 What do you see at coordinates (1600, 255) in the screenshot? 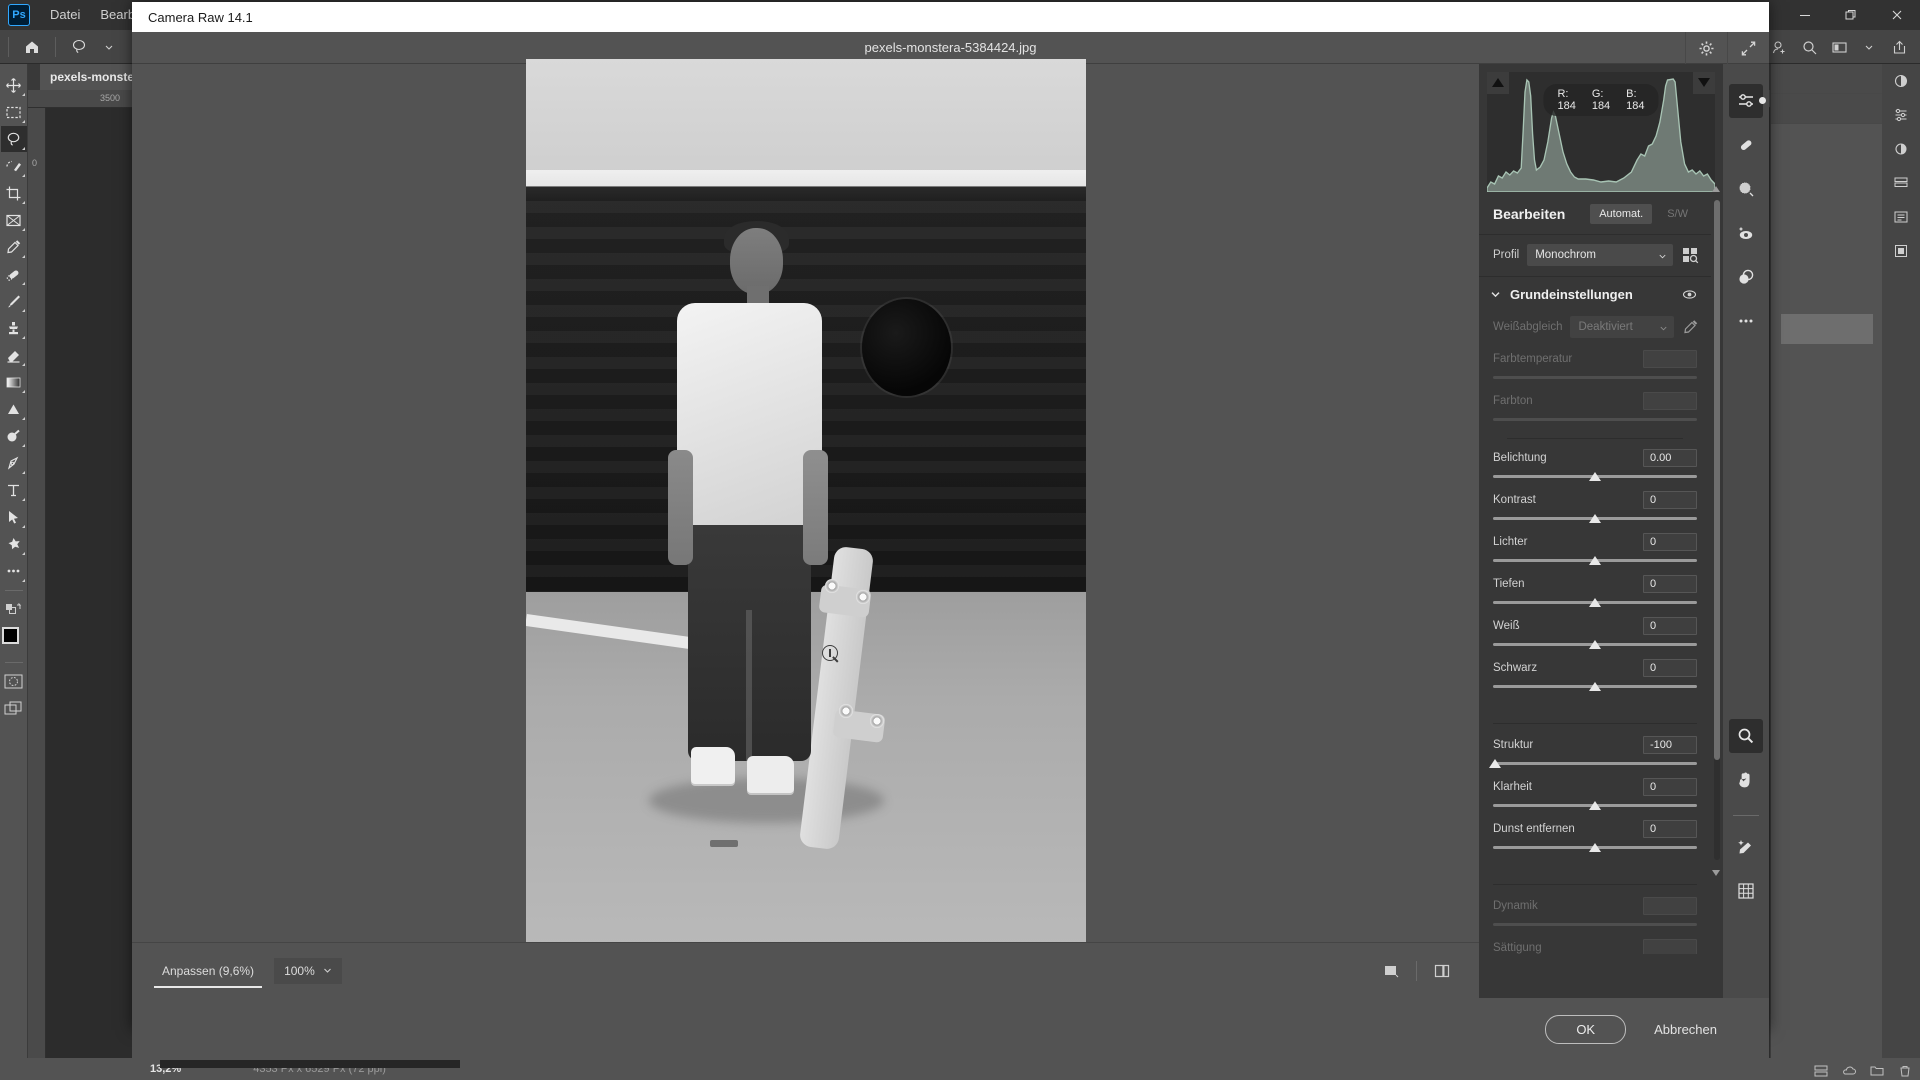
I see `profile-select: Monochrom` at bounding box center [1600, 255].